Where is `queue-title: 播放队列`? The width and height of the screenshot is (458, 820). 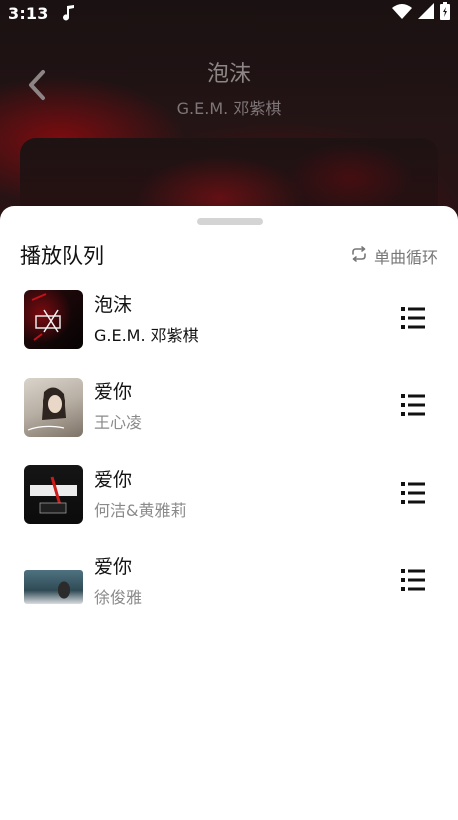
queue-title: 播放队列 is located at coordinates (62, 256).